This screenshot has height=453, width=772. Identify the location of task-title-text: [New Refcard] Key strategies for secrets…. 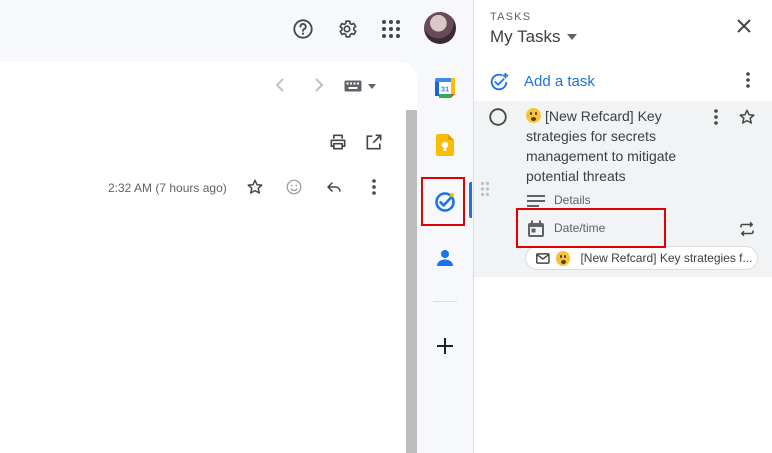
(601, 146).